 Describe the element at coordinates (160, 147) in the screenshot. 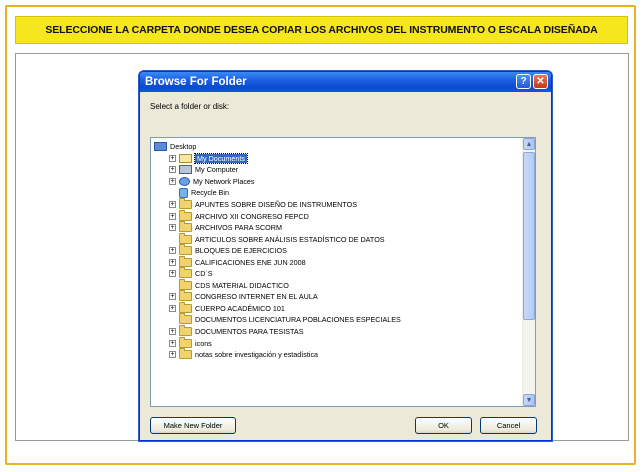

I see `desktop-icon` at that location.